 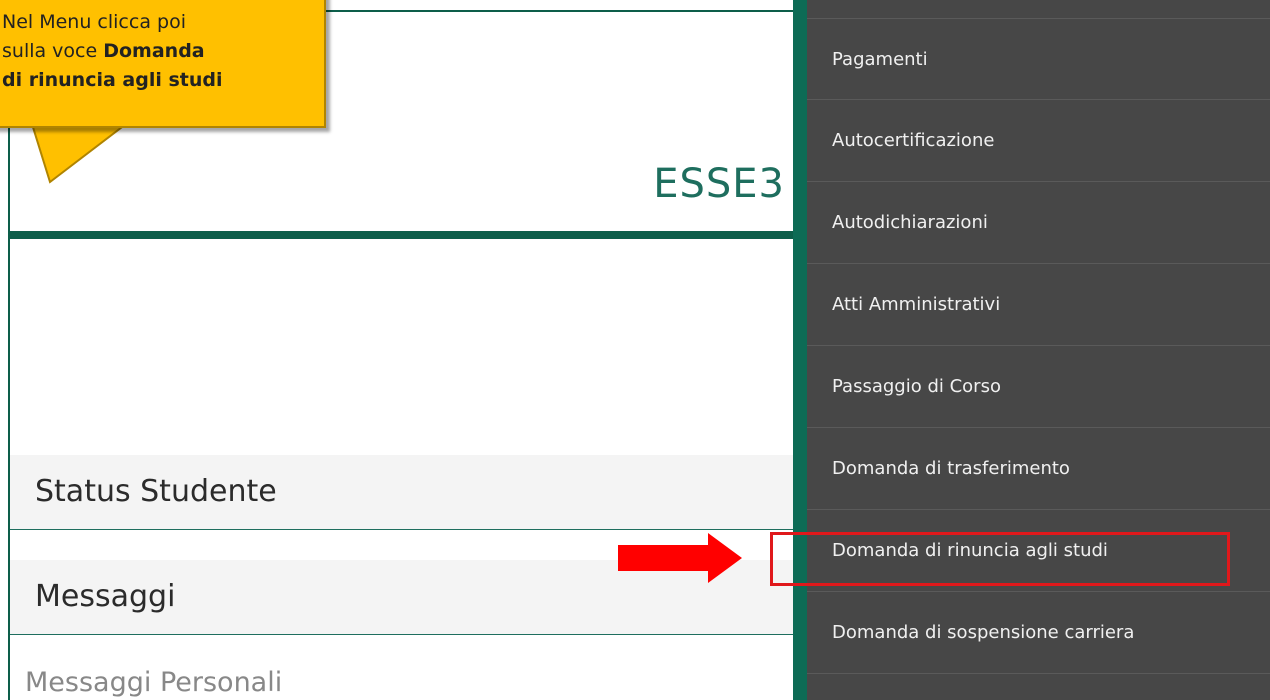 What do you see at coordinates (680, 558) in the screenshot?
I see `right-arrow-icon` at bounding box center [680, 558].